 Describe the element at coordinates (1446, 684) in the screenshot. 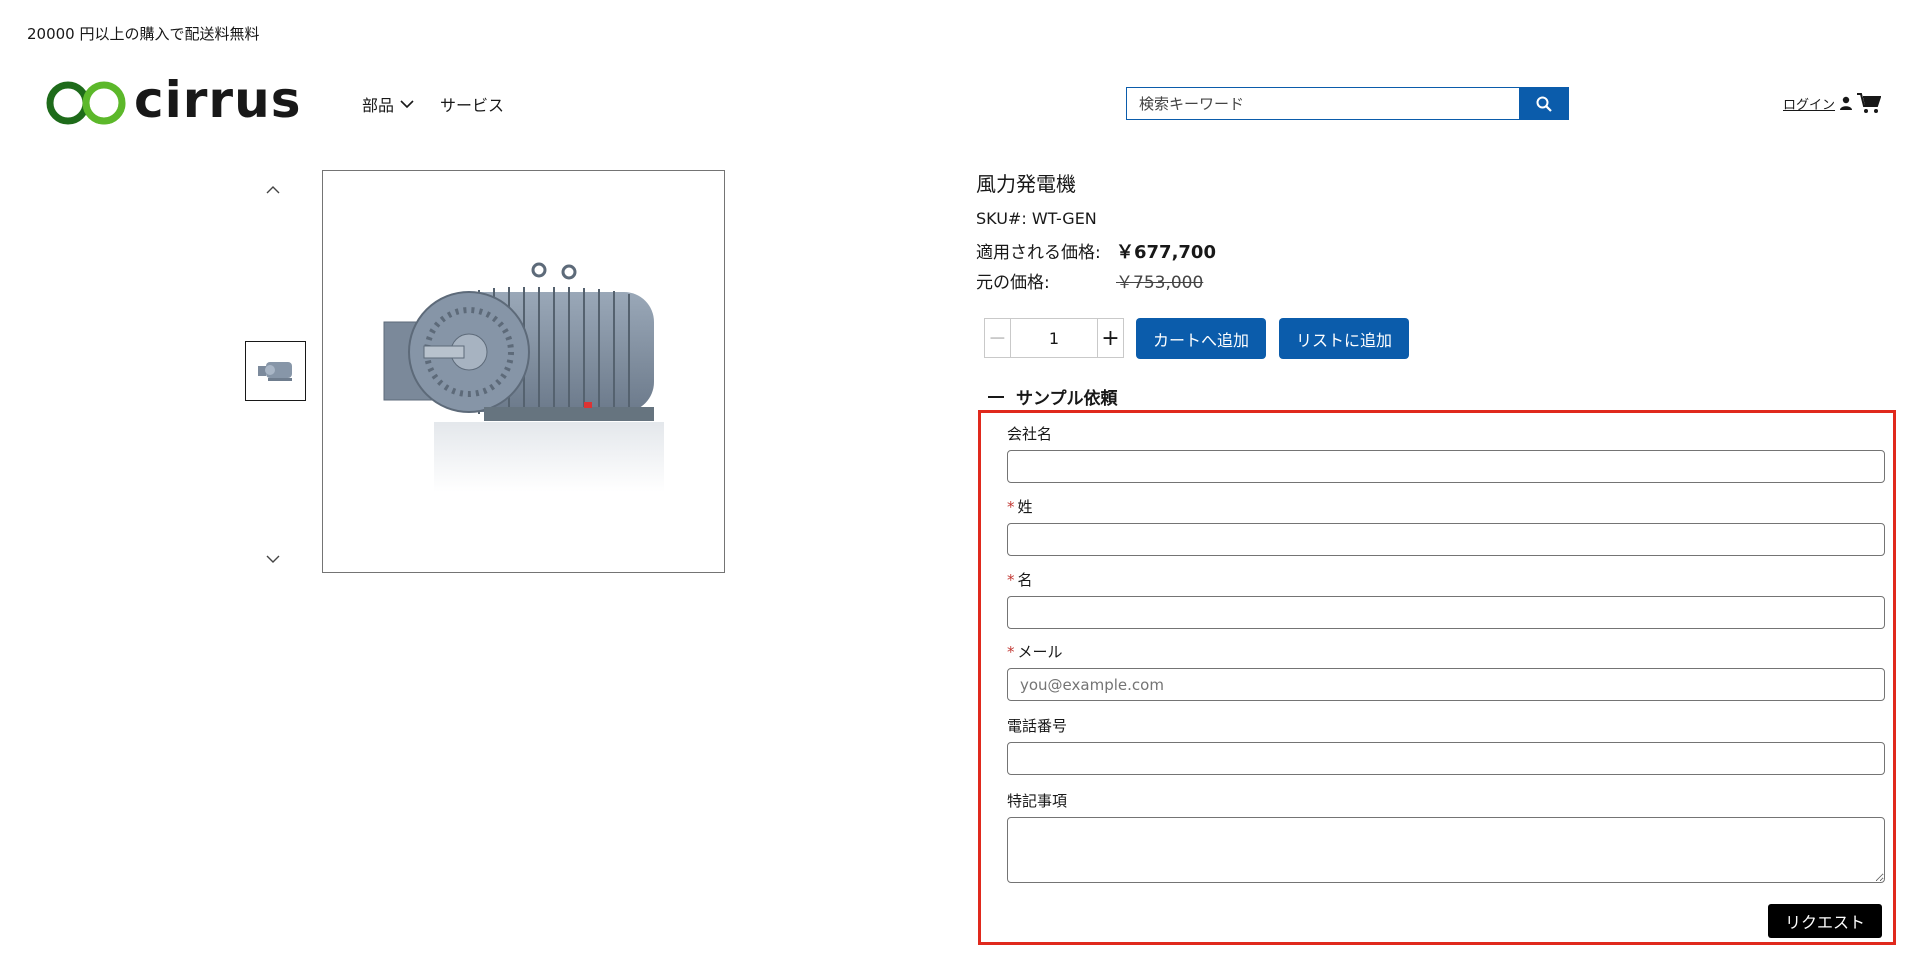

I see `email-input` at that location.